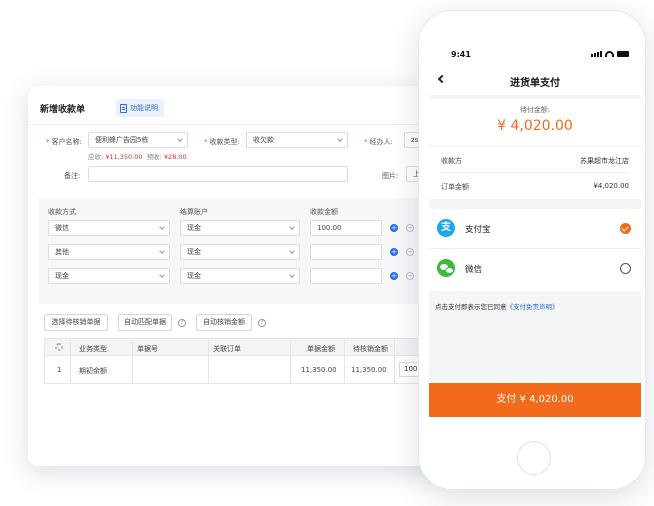 The width and height of the screenshot is (654, 506). What do you see at coordinates (446, 268) in the screenshot?
I see `wechat-icon` at bounding box center [446, 268].